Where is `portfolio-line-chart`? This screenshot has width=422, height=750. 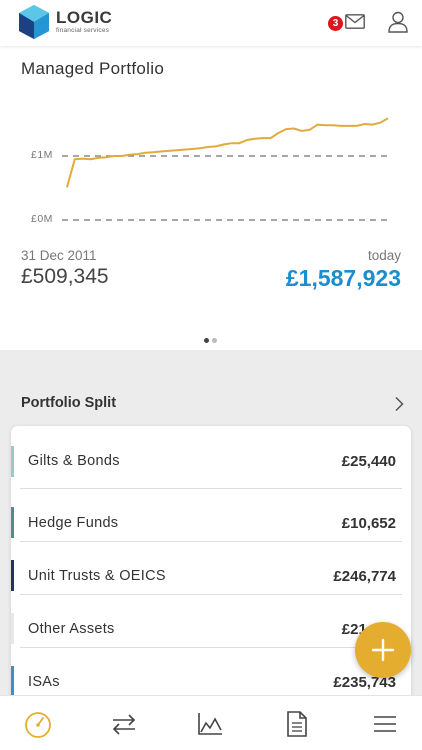
portfolio-line-chart is located at coordinates (225, 169).